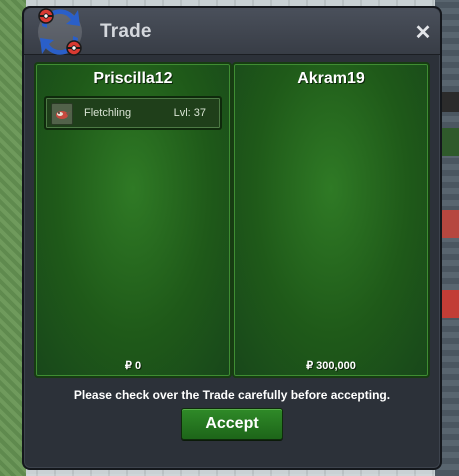  I want to click on item-level: Lvl: 37, so click(189, 113).